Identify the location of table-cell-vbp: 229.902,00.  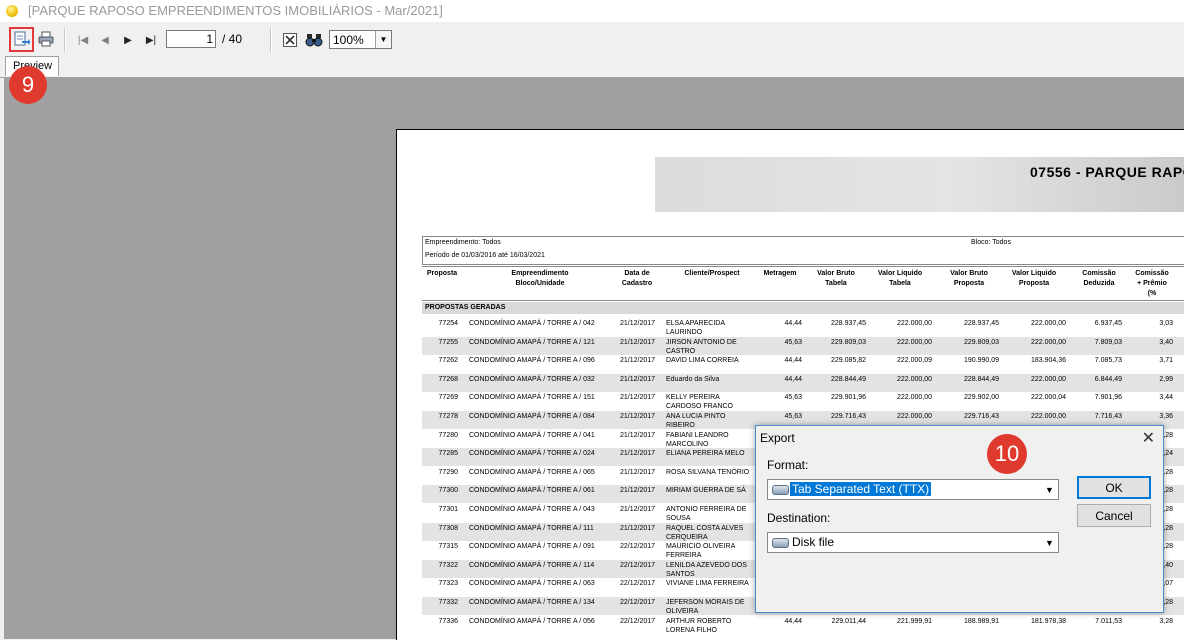
(981, 398).